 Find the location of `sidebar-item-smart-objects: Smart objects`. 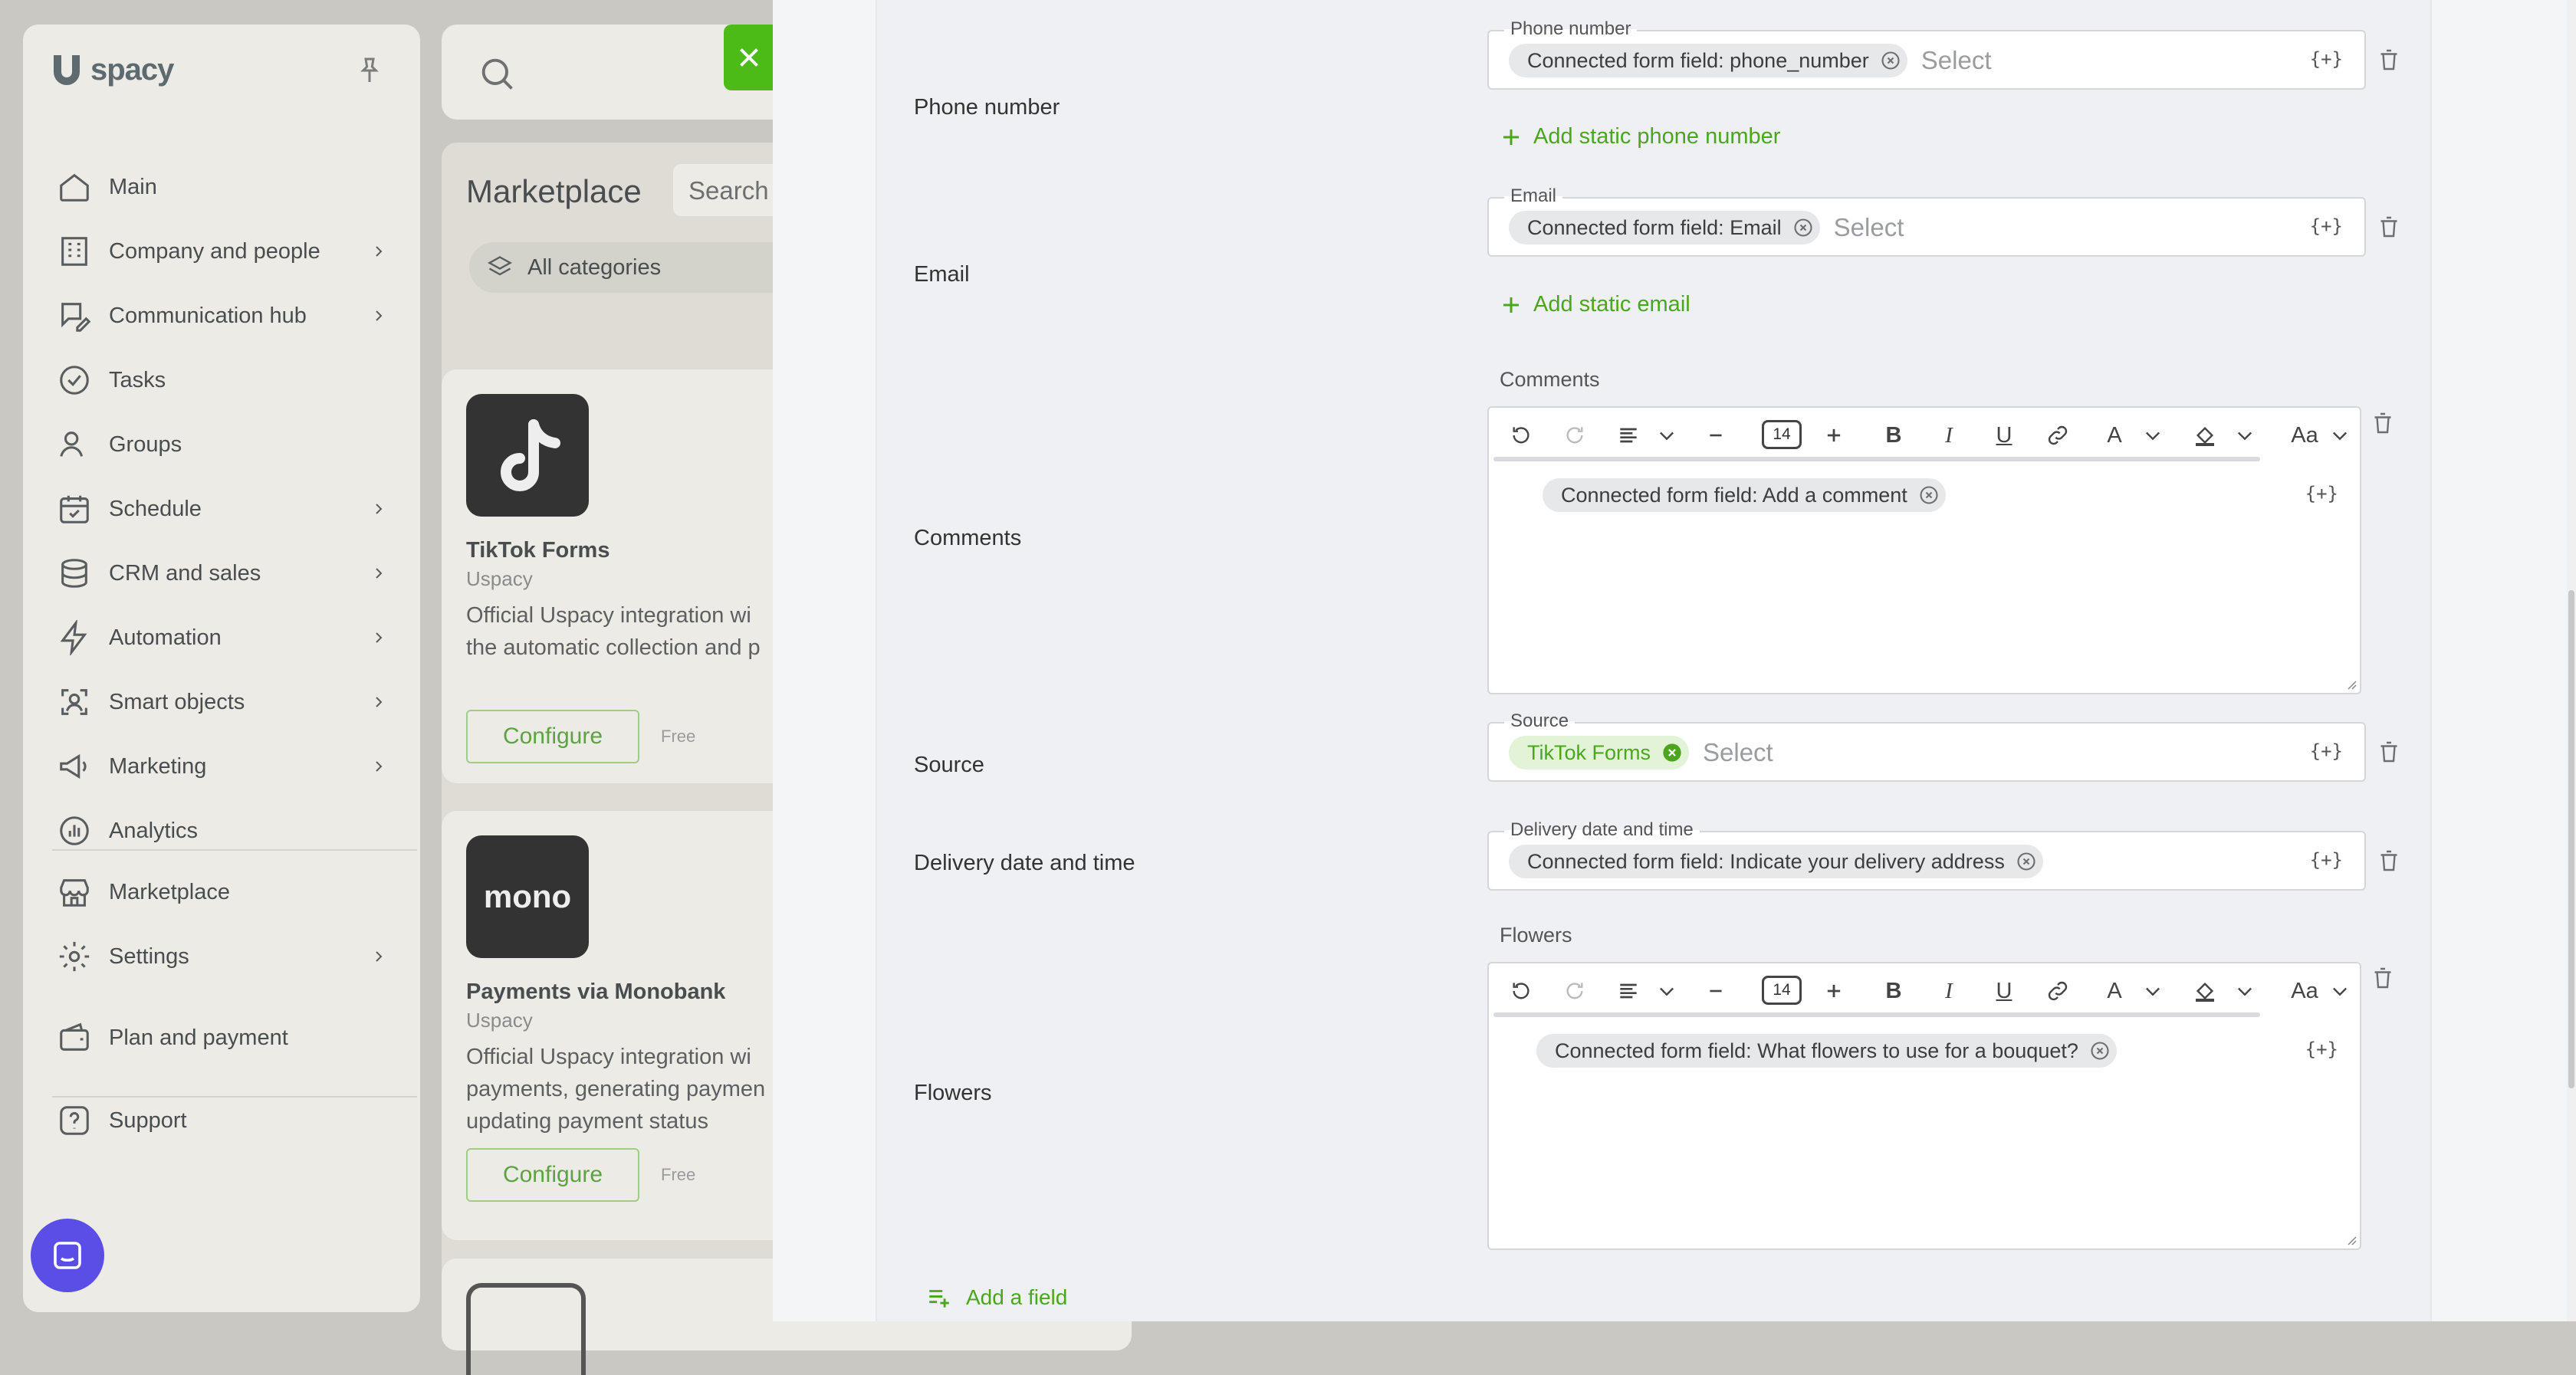

sidebar-item-smart-objects: Smart objects is located at coordinates (229, 702).